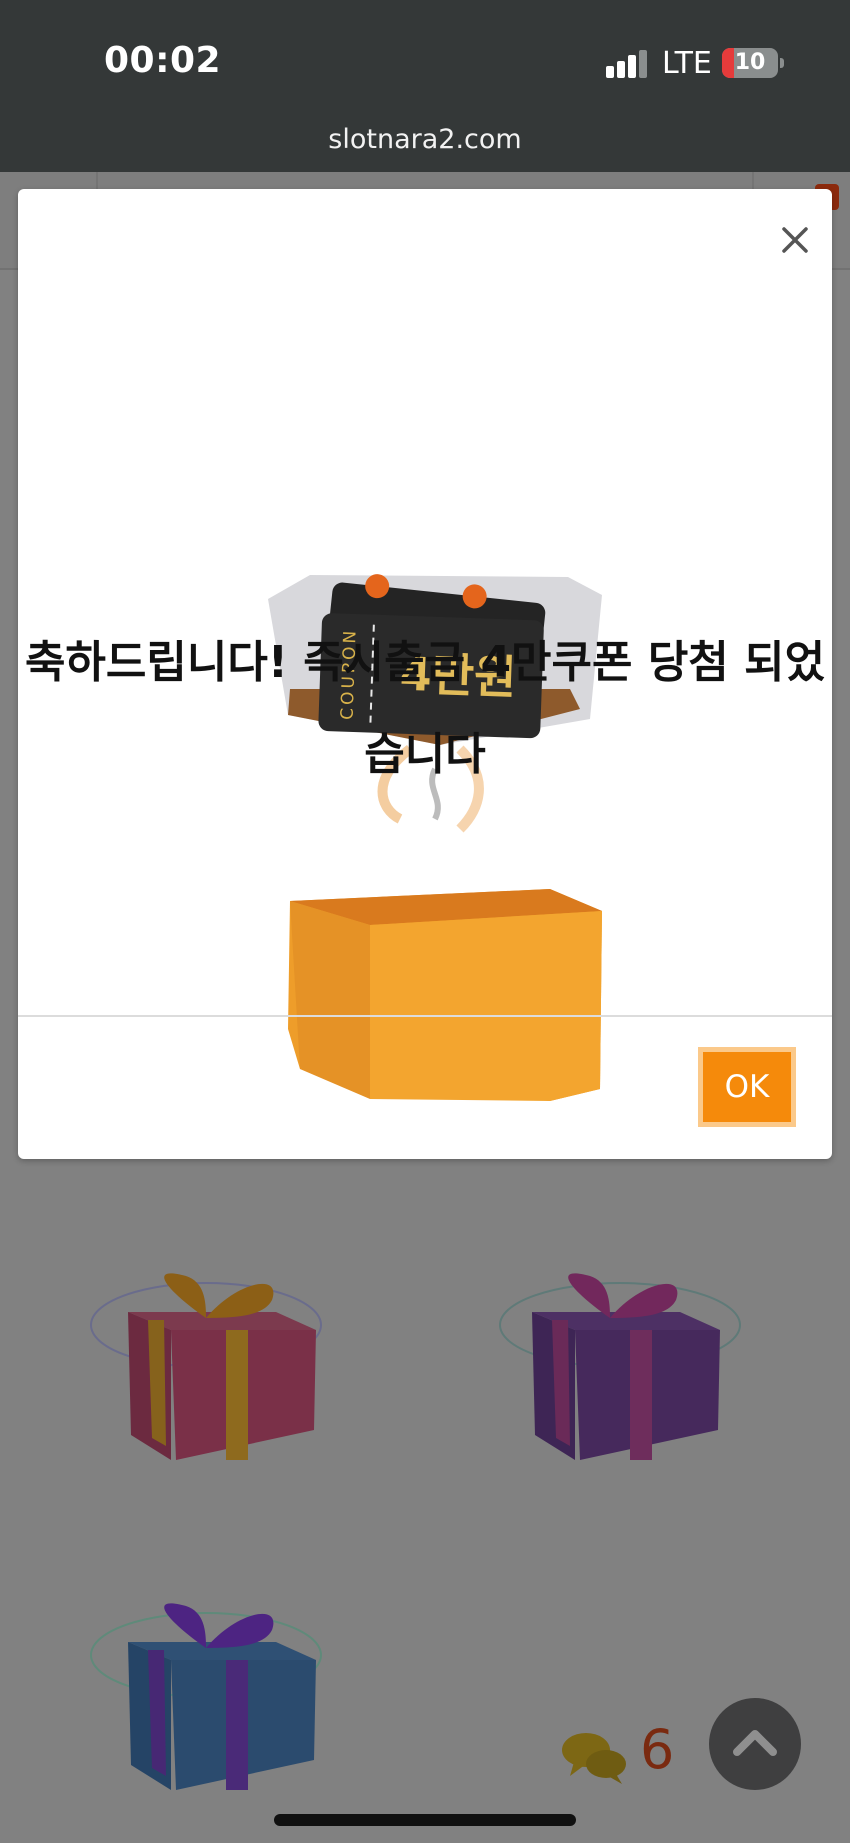 This screenshot has width=850, height=1843. I want to click on battery-cap, so click(782, 63).